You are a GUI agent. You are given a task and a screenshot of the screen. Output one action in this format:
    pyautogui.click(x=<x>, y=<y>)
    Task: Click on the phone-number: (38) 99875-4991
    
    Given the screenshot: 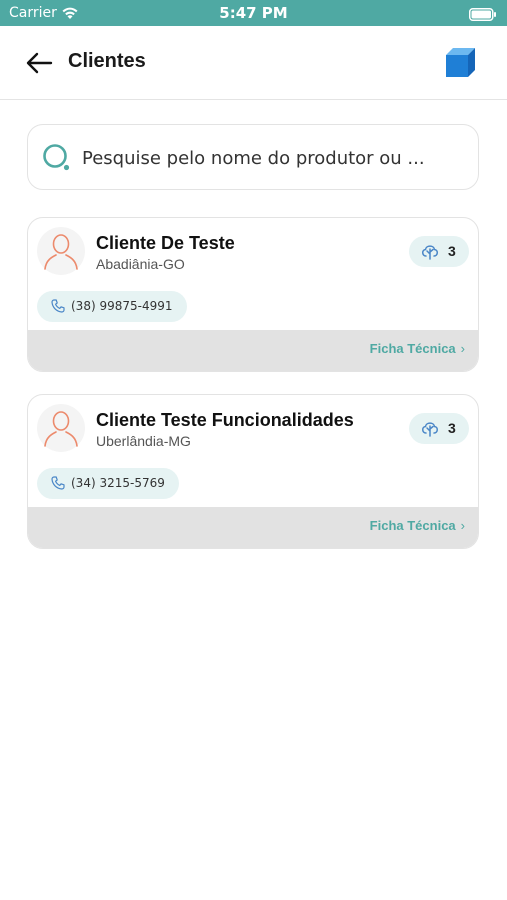 What is the action you would take?
    pyautogui.click(x=122, y=306)
    